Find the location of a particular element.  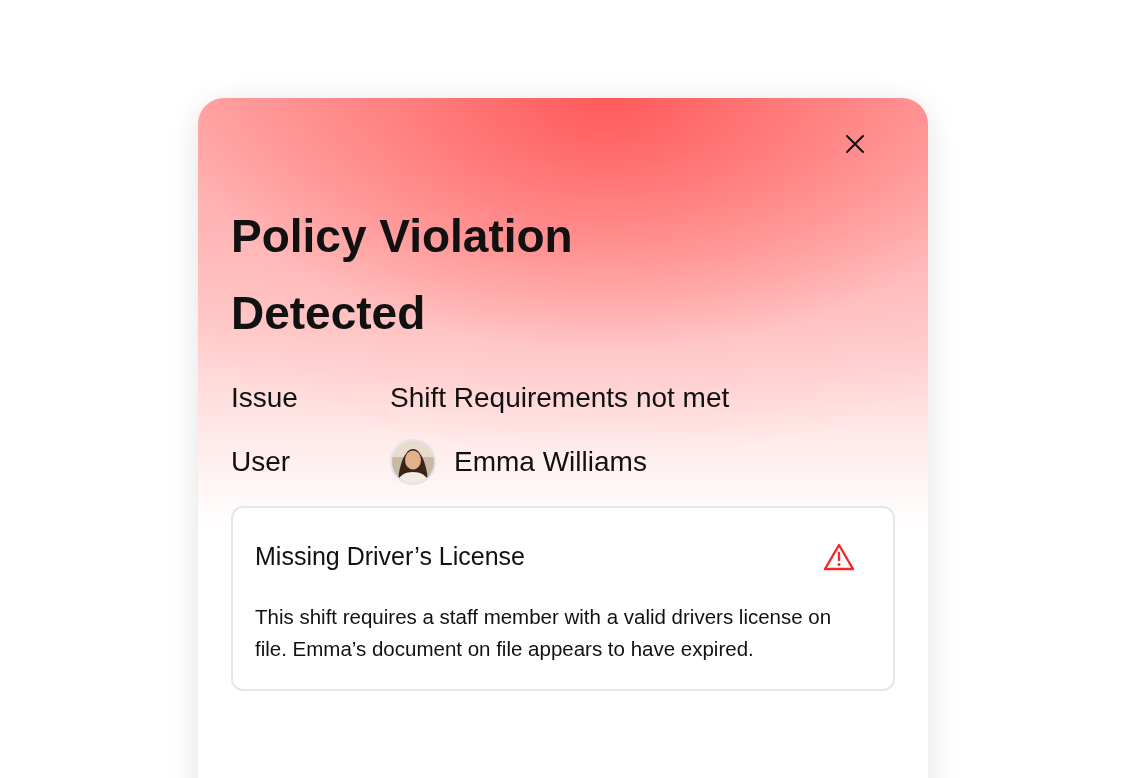

field-value: Shift Requirements not met is located at coordinates (560, 398).